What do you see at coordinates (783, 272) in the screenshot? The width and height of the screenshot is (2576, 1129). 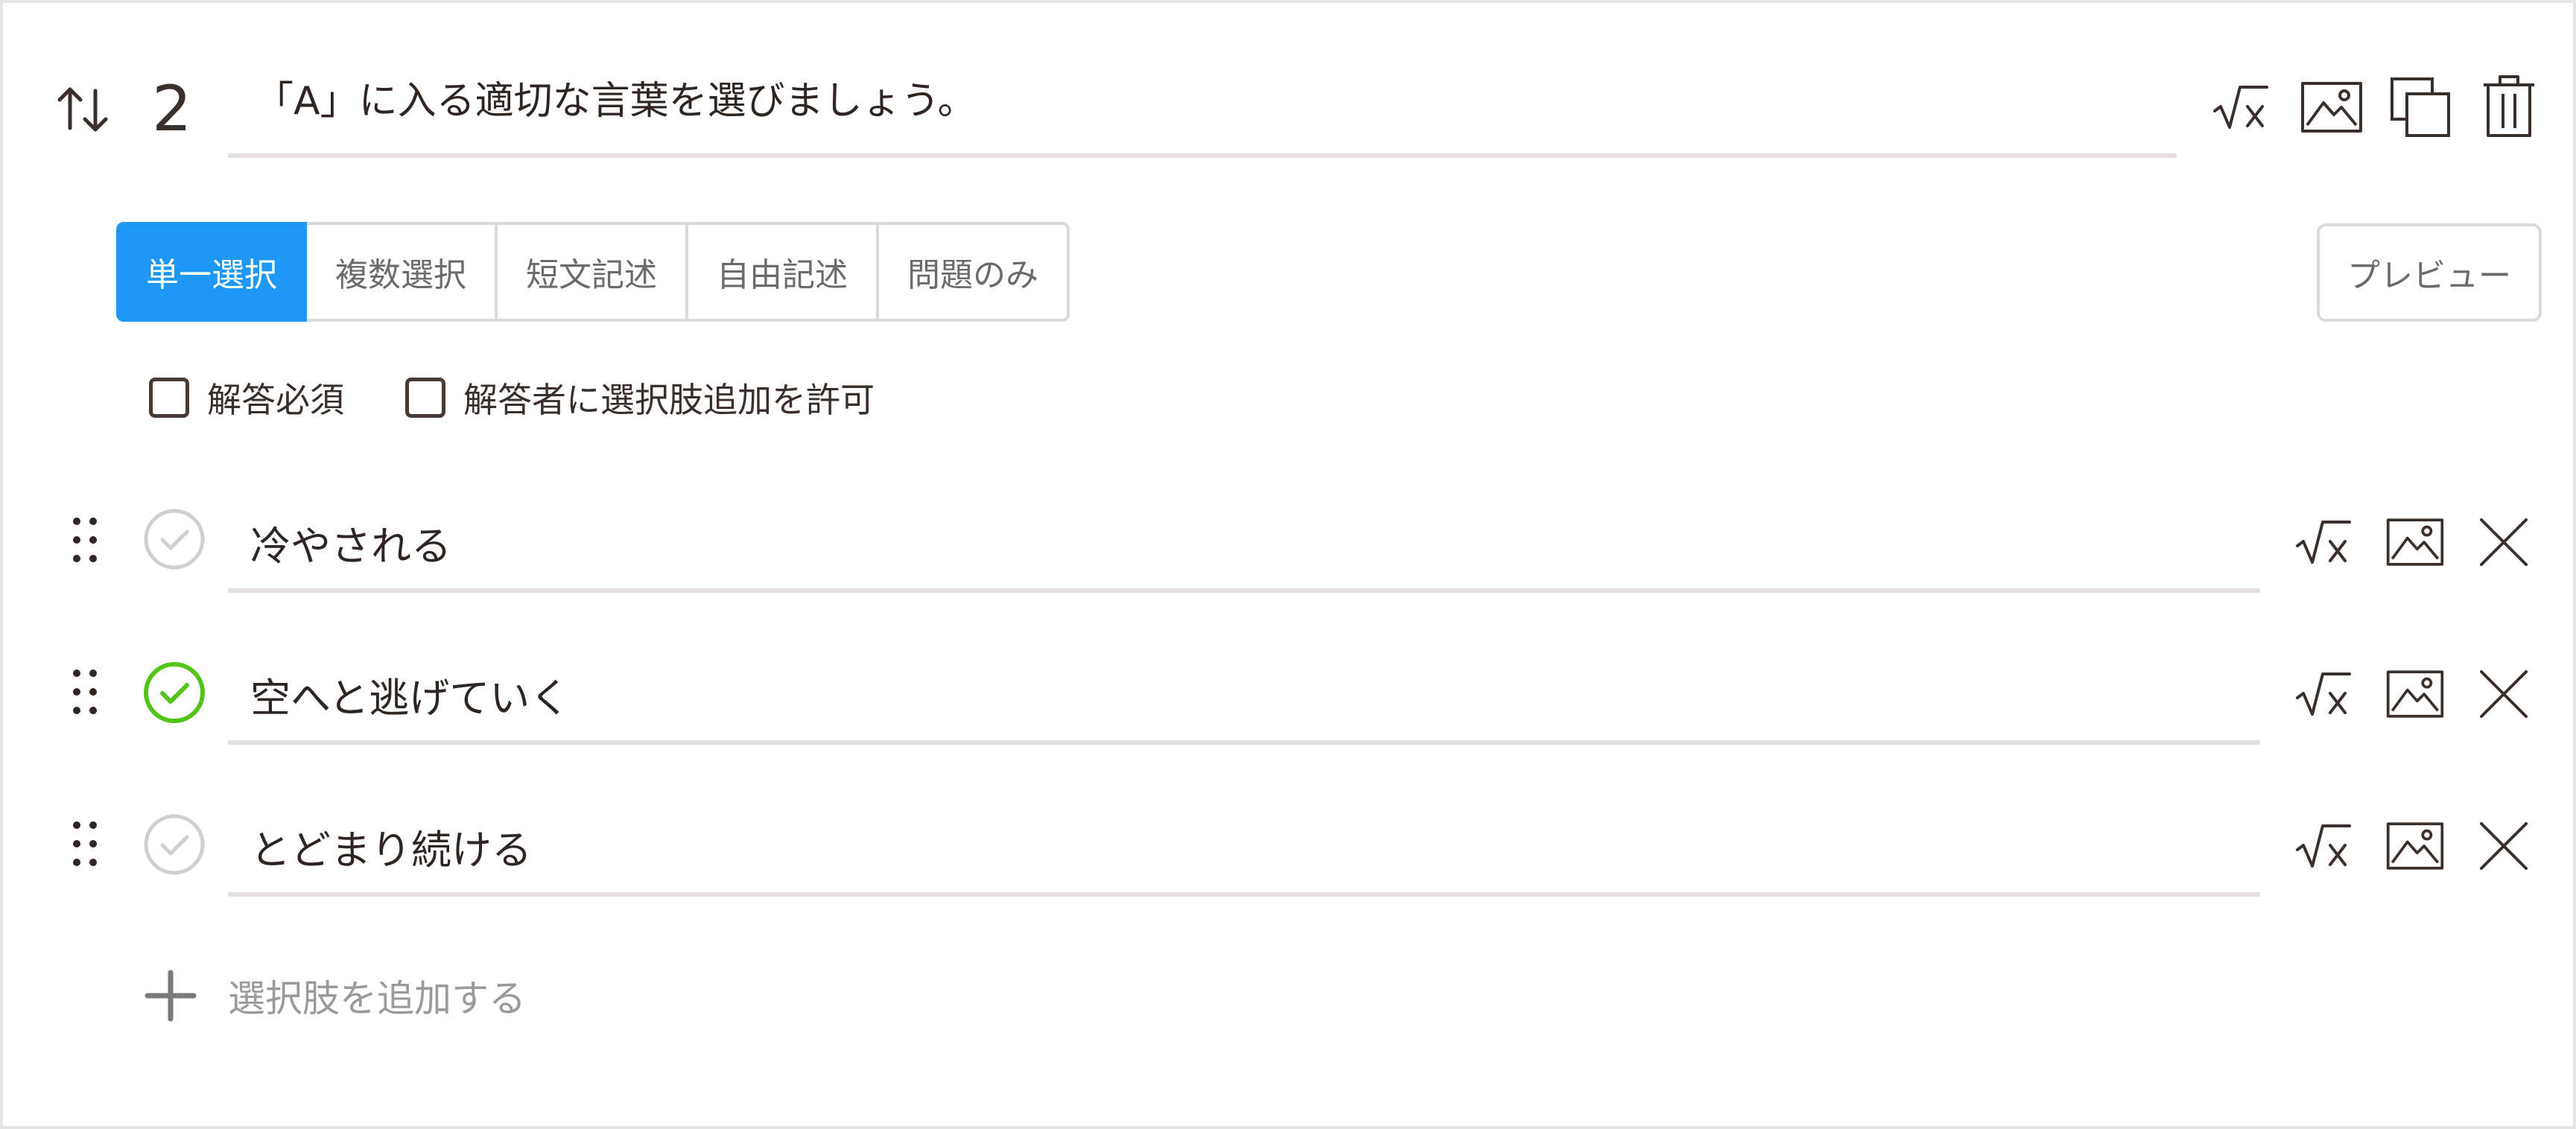 I see `tab-free-text: 自由記述` at bounding box center [783, 272].